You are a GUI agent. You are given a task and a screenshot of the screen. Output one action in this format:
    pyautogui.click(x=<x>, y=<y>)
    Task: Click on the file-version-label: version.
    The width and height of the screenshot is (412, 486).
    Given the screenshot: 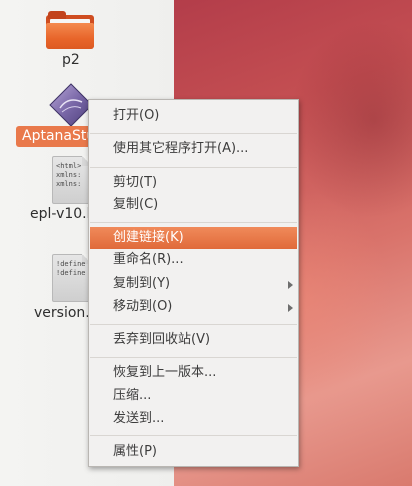 What is the action you would take?
    pyautogui.click(x=62, y=313)
    